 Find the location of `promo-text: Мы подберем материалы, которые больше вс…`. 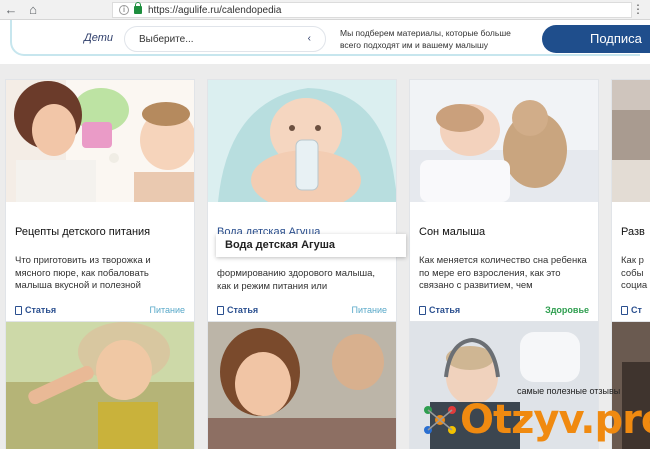

promo-text: Мы подберем материалы, которые больше вс… is located at coordinates (425, 39).